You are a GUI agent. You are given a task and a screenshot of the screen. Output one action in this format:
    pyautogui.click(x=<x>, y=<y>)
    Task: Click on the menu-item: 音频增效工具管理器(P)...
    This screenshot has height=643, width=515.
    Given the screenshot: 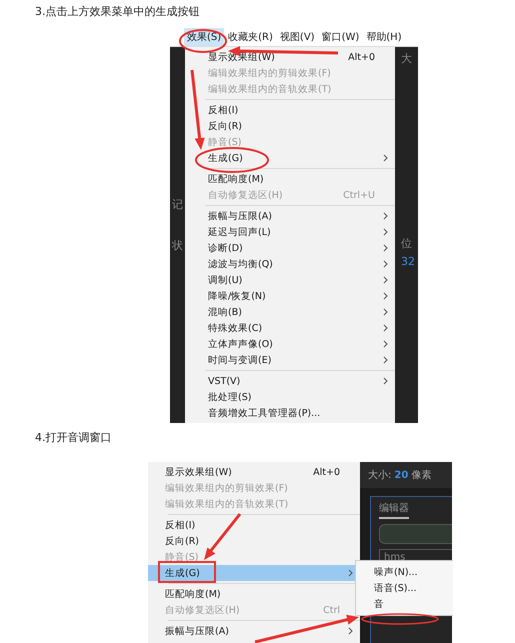 What is the action you would take?
    pyautogui.click(x=290, y=413)
    